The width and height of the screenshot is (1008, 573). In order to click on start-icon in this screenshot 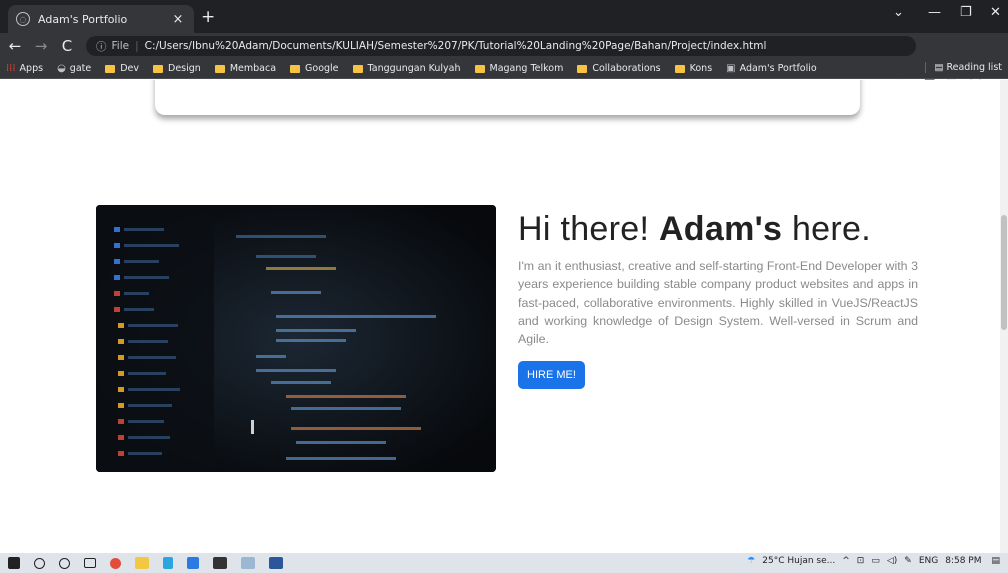, I will do `click(14, 563)`.